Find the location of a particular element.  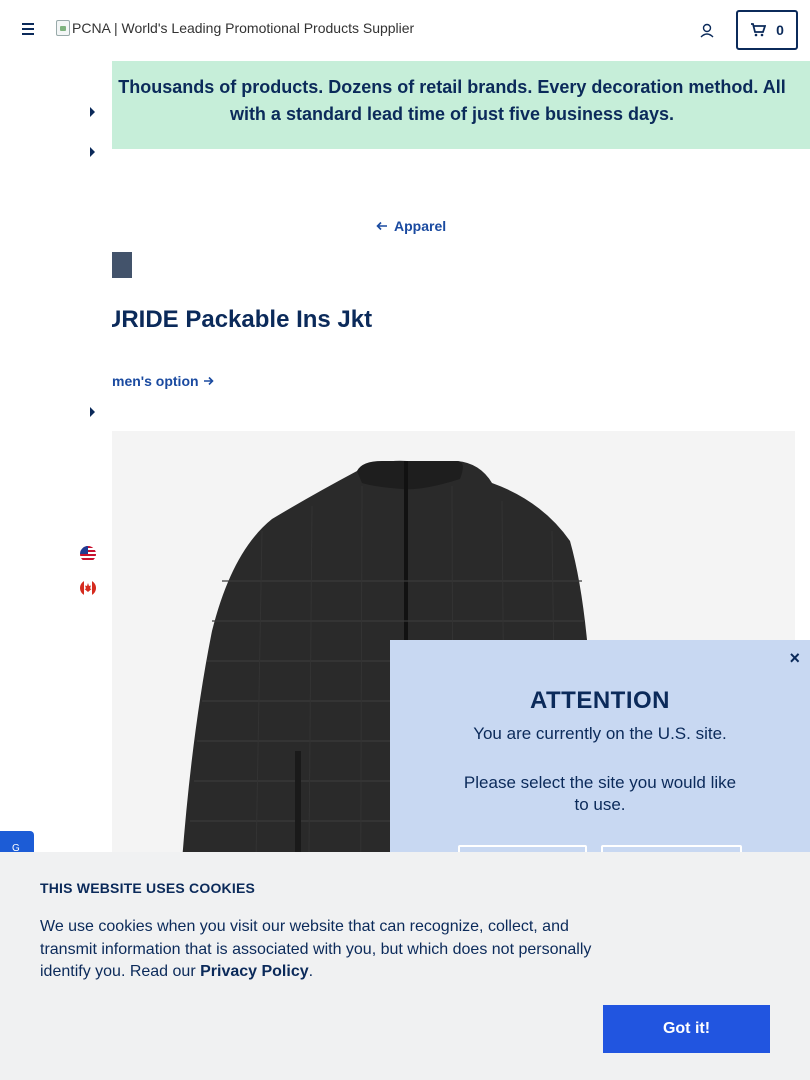

alternate-option-link: men's option is located at coordinates (163, 381).